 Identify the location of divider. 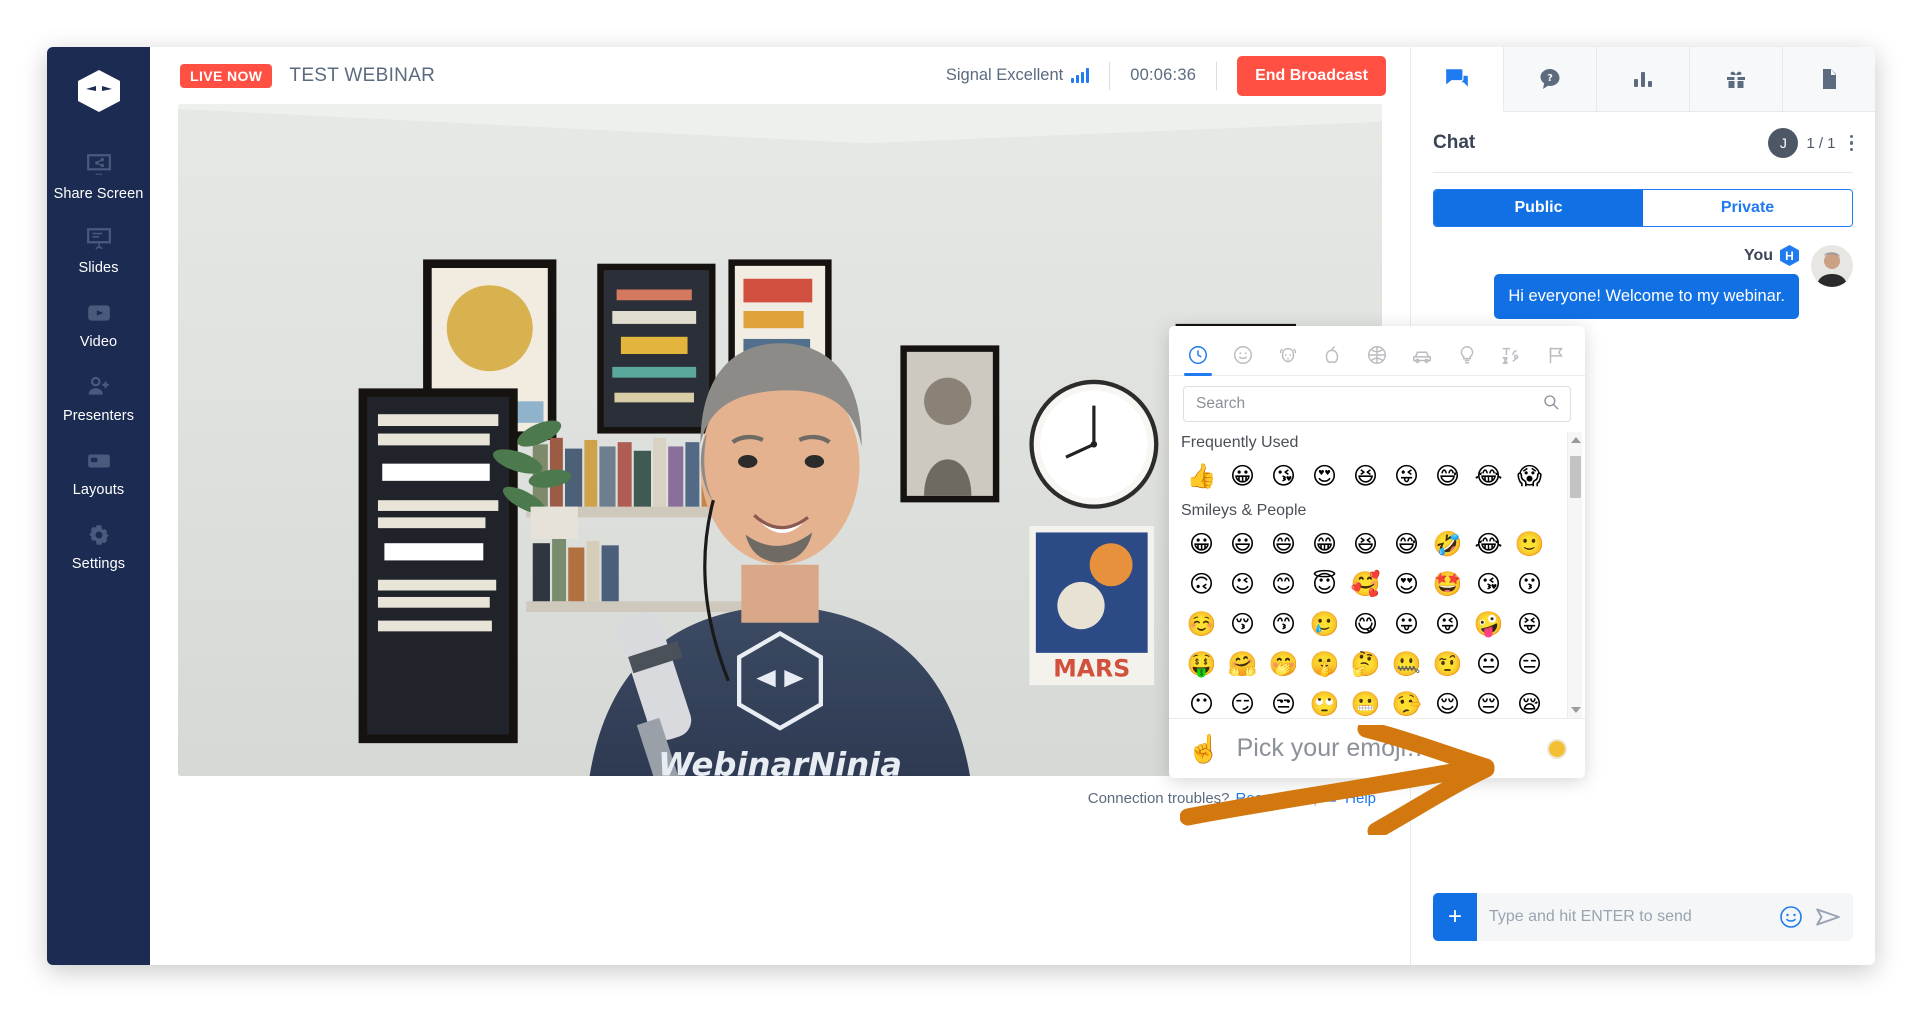
(1217, 75).